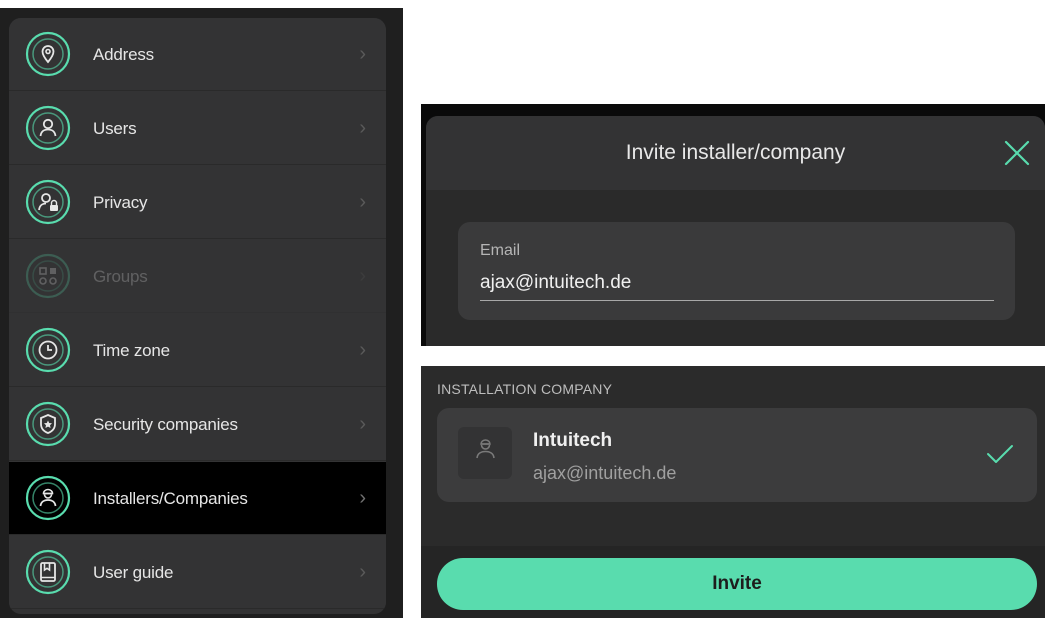 Image resolution: width=1045 pixels, height=618 pixels. Describe the element at coordinates (197, 350) in the screenshot. I see `menu-item-time-zone: Time zone ›` at that location.